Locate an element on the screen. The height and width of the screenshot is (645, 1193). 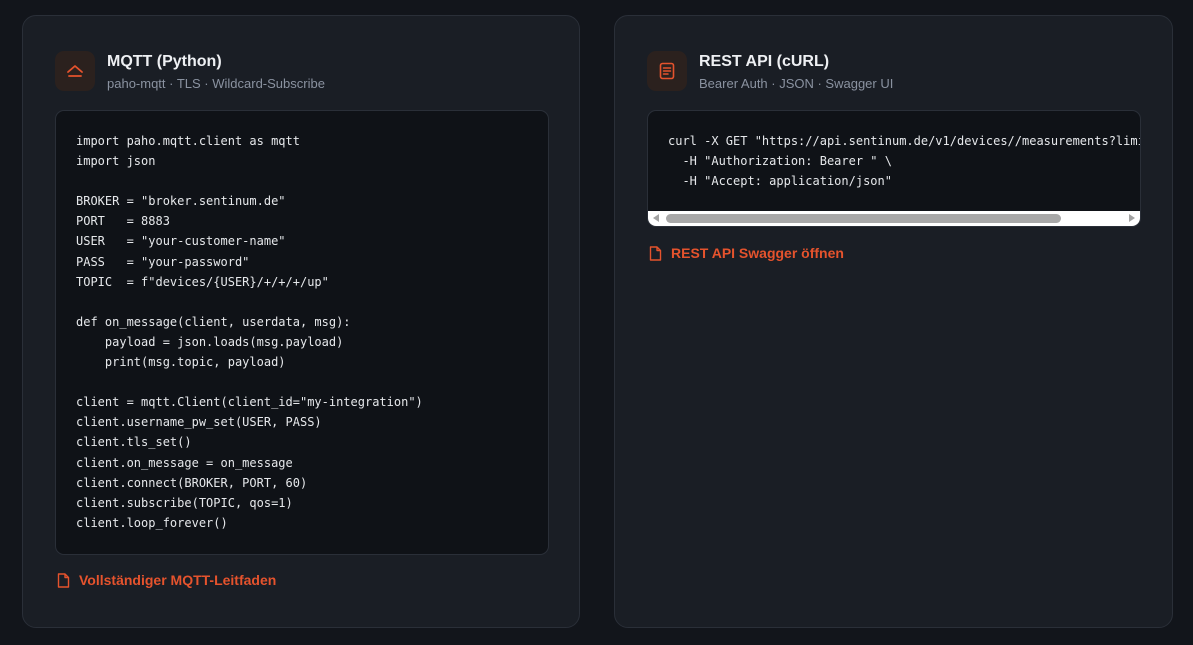
swagger-link-label: REST API Swagger öffnen is located at coordinates (757, 253).